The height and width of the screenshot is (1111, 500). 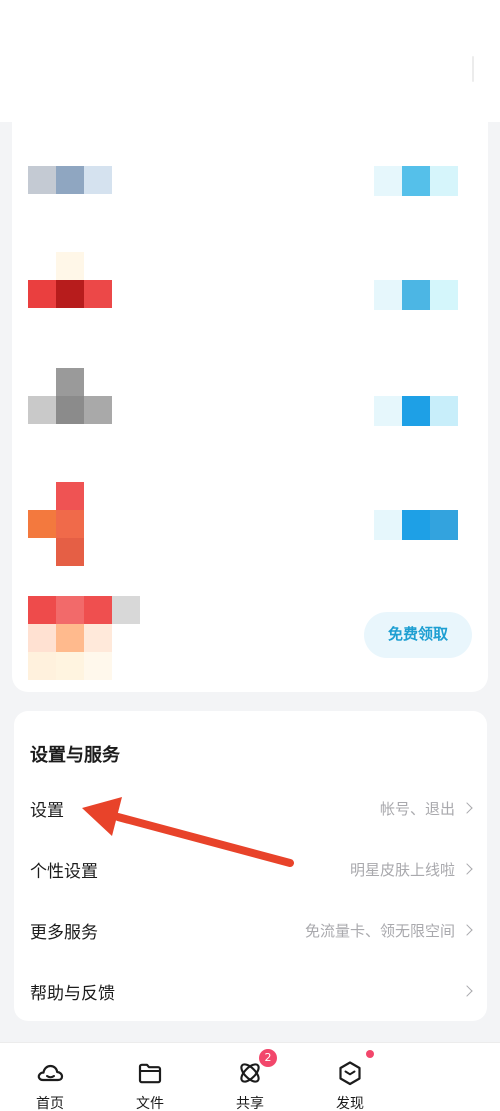 I want to click on tab-files: 文件, so click(x=150, y=1077).